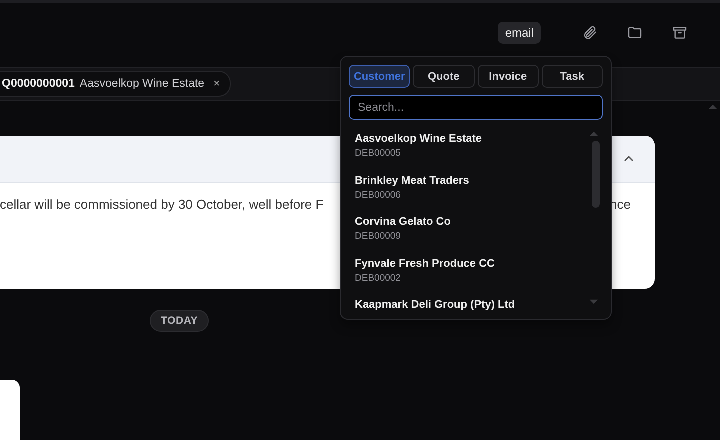  I want to click on customer-item: Corvina Gelato Co DEB00009, so click(476, 228).